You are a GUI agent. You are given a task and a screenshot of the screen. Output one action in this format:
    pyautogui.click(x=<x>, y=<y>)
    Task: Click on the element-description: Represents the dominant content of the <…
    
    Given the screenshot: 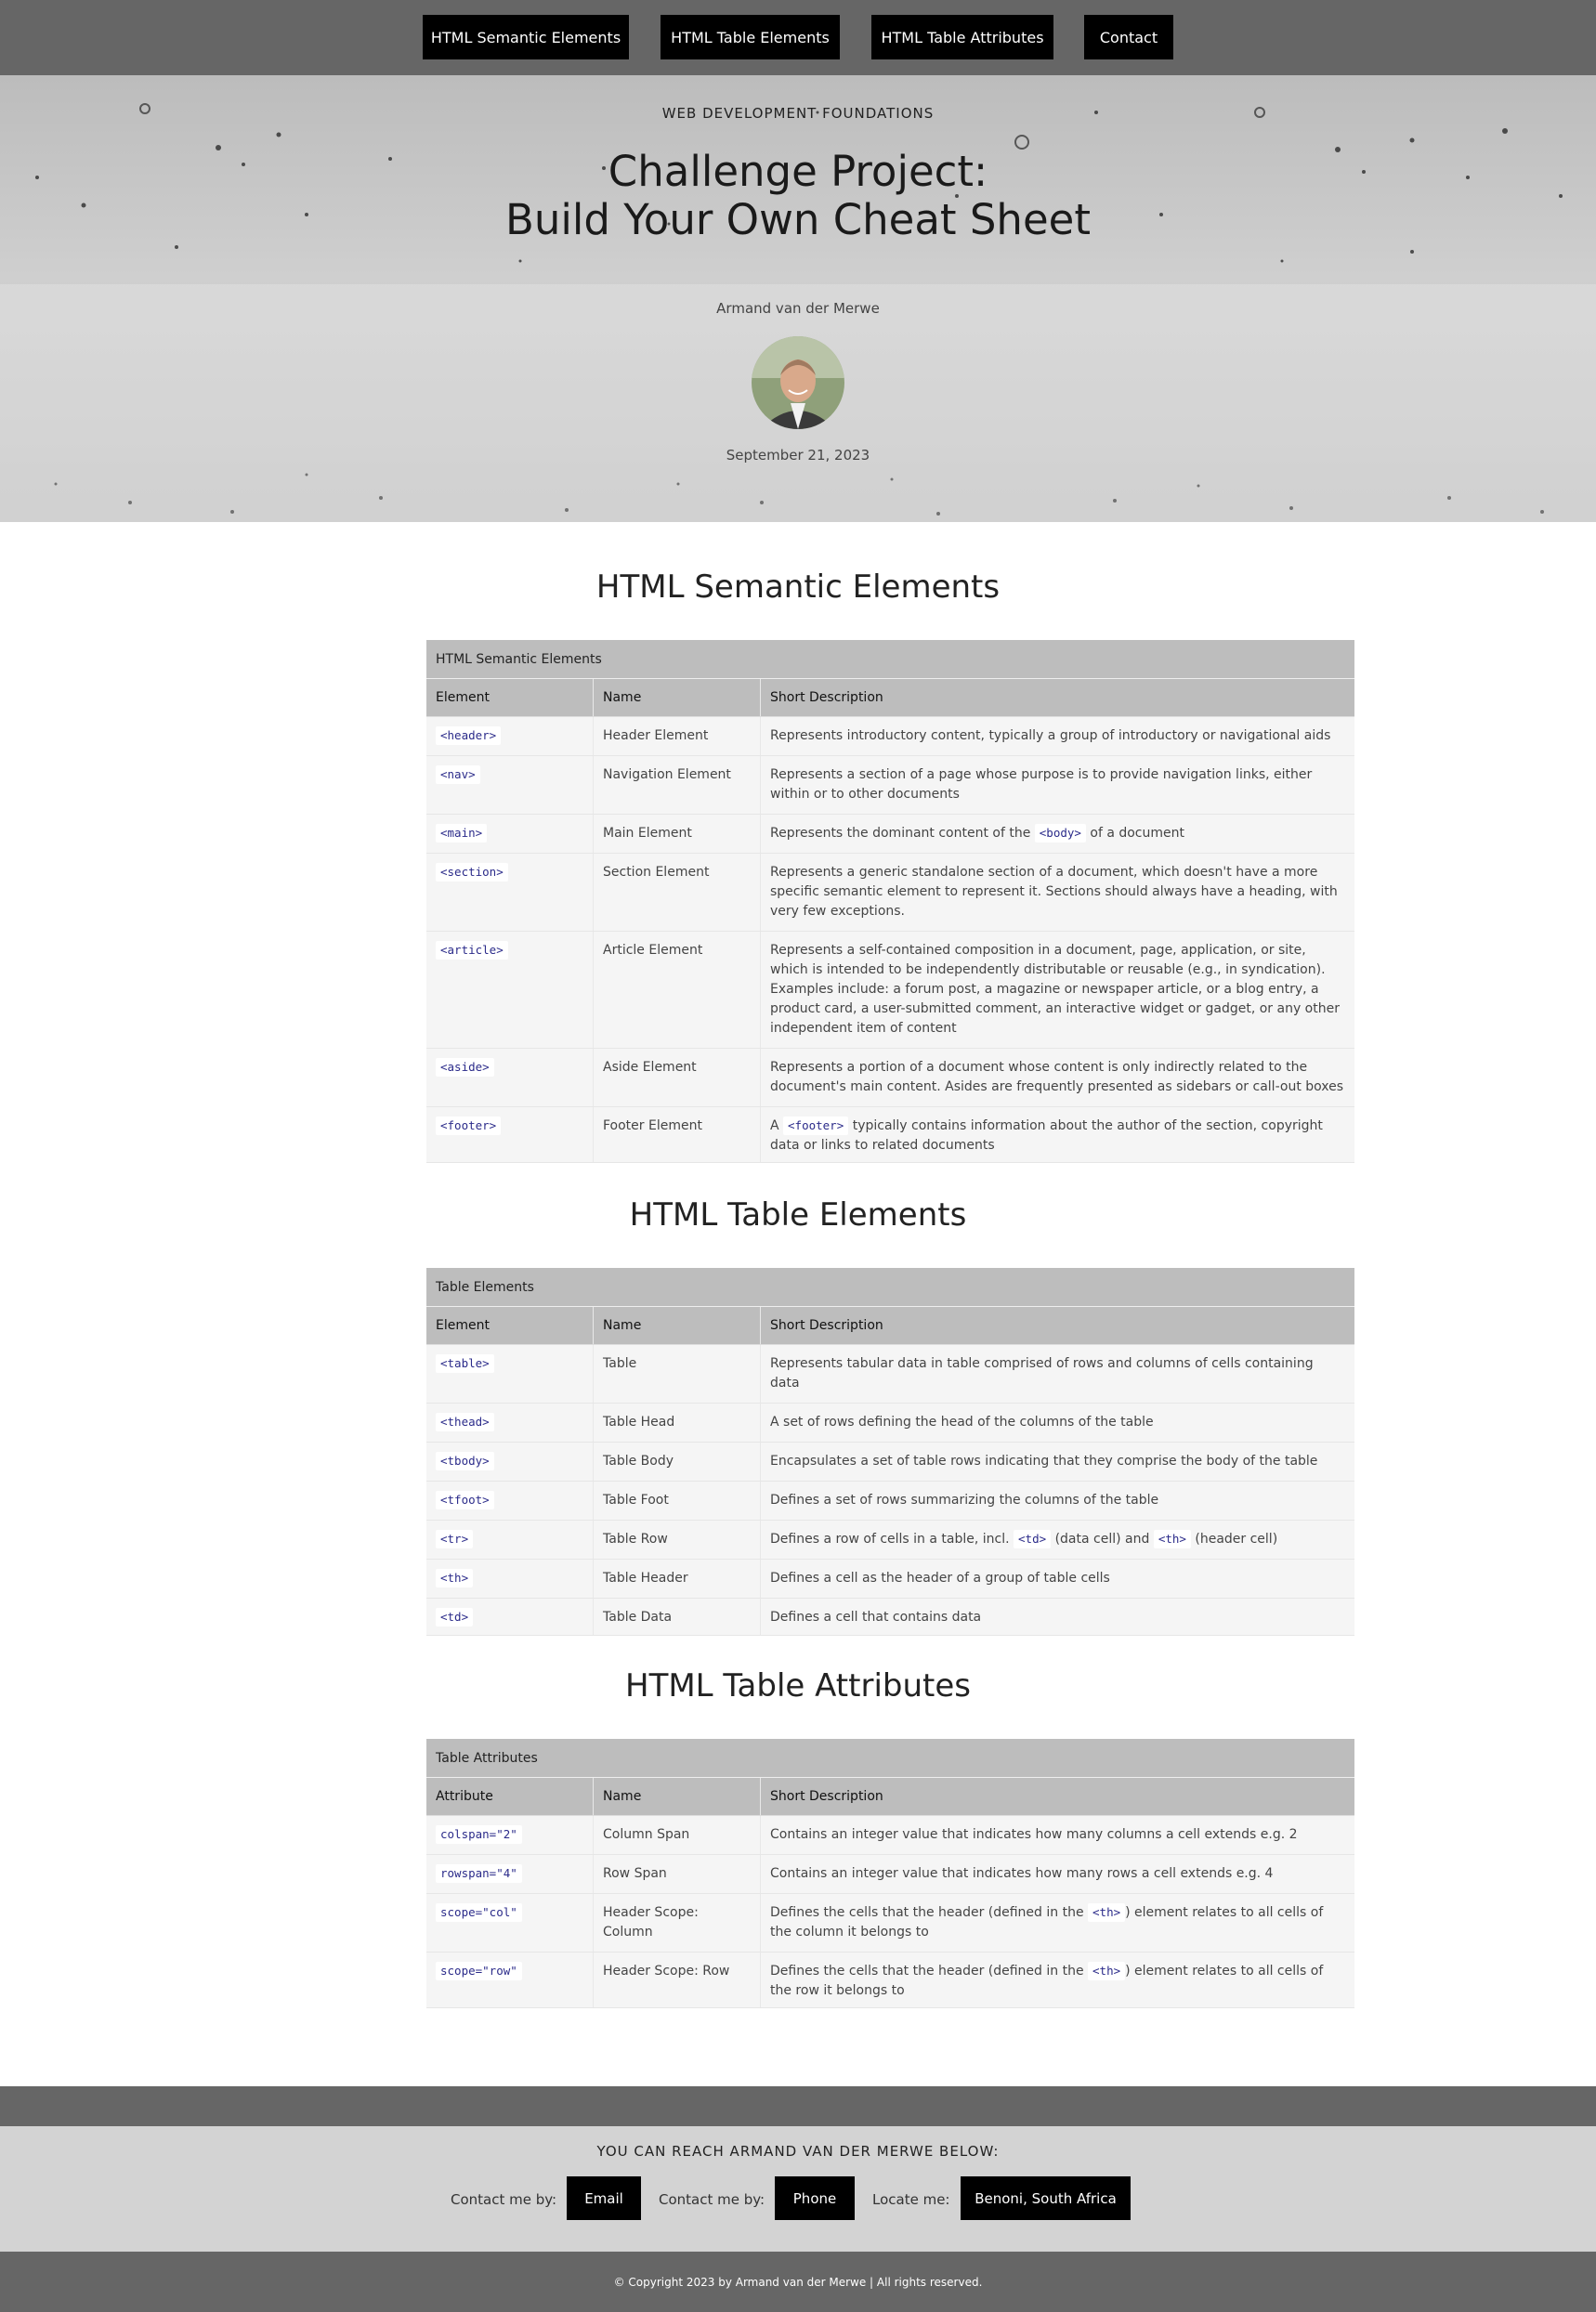 What is the action you would take?
    pyautogui.click(x=977, y=833)
    